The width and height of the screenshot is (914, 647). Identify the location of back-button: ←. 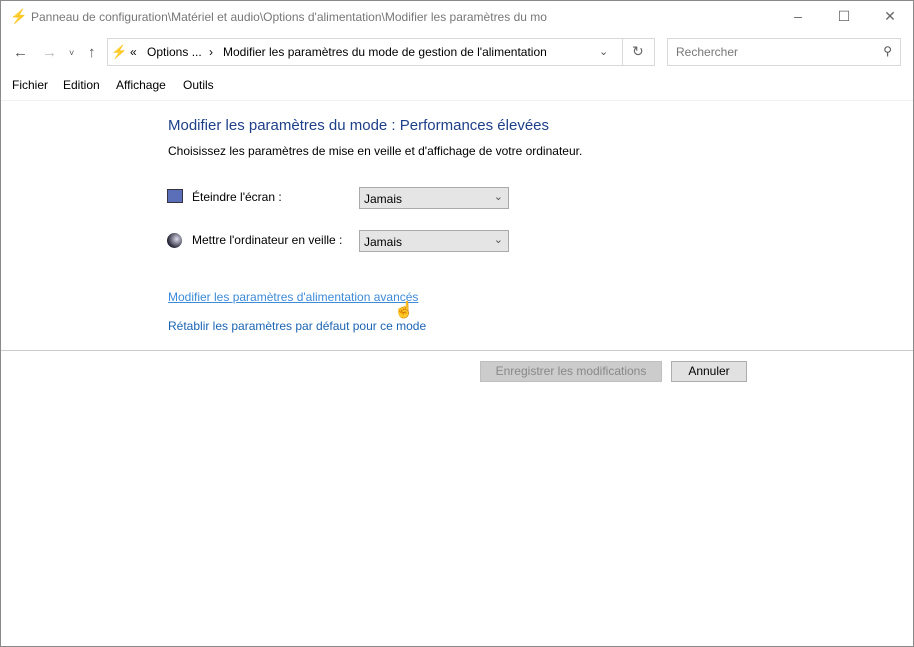
(20, 52).